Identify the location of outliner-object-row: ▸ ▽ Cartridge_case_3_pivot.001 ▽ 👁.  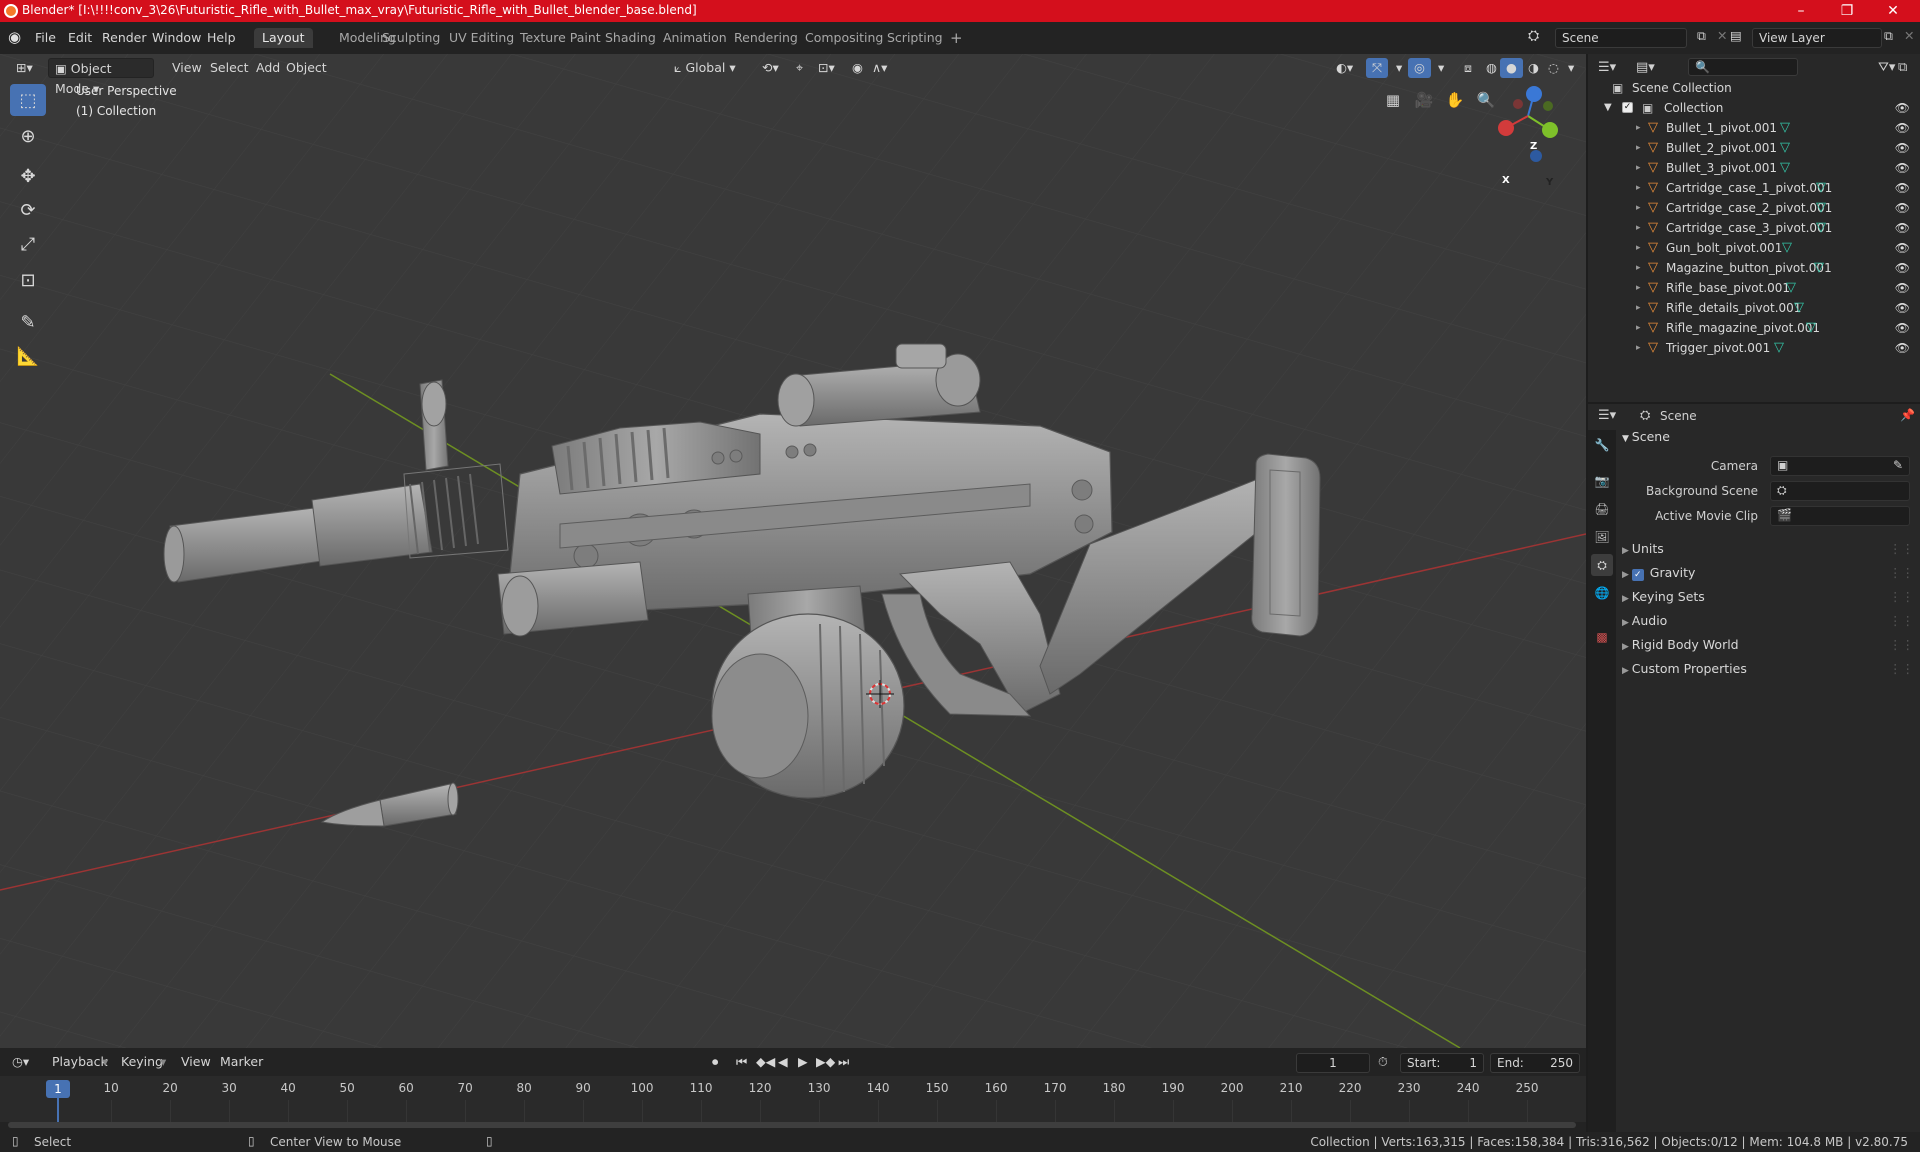
(1754, 228).